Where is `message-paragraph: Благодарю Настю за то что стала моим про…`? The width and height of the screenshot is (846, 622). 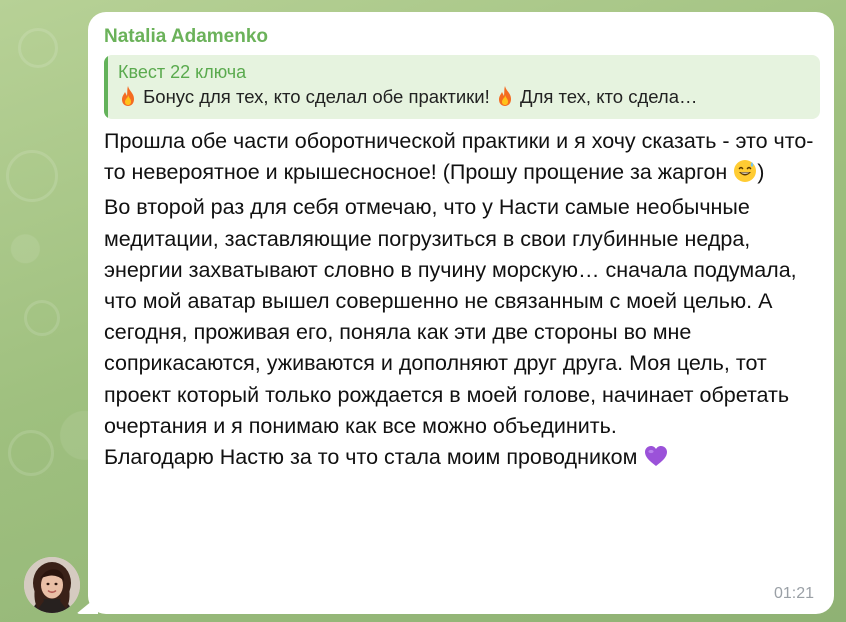
message-paragraph: Благодарю Настю за то что стала моим про… is located at coordinates (464, 459).